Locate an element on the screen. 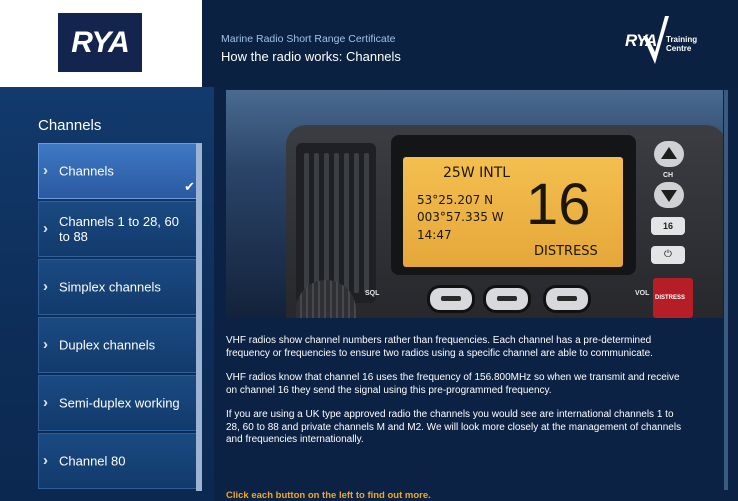 This screenshot has height=501, width=738. ch-label: CH is located at coordinates (668, 175).